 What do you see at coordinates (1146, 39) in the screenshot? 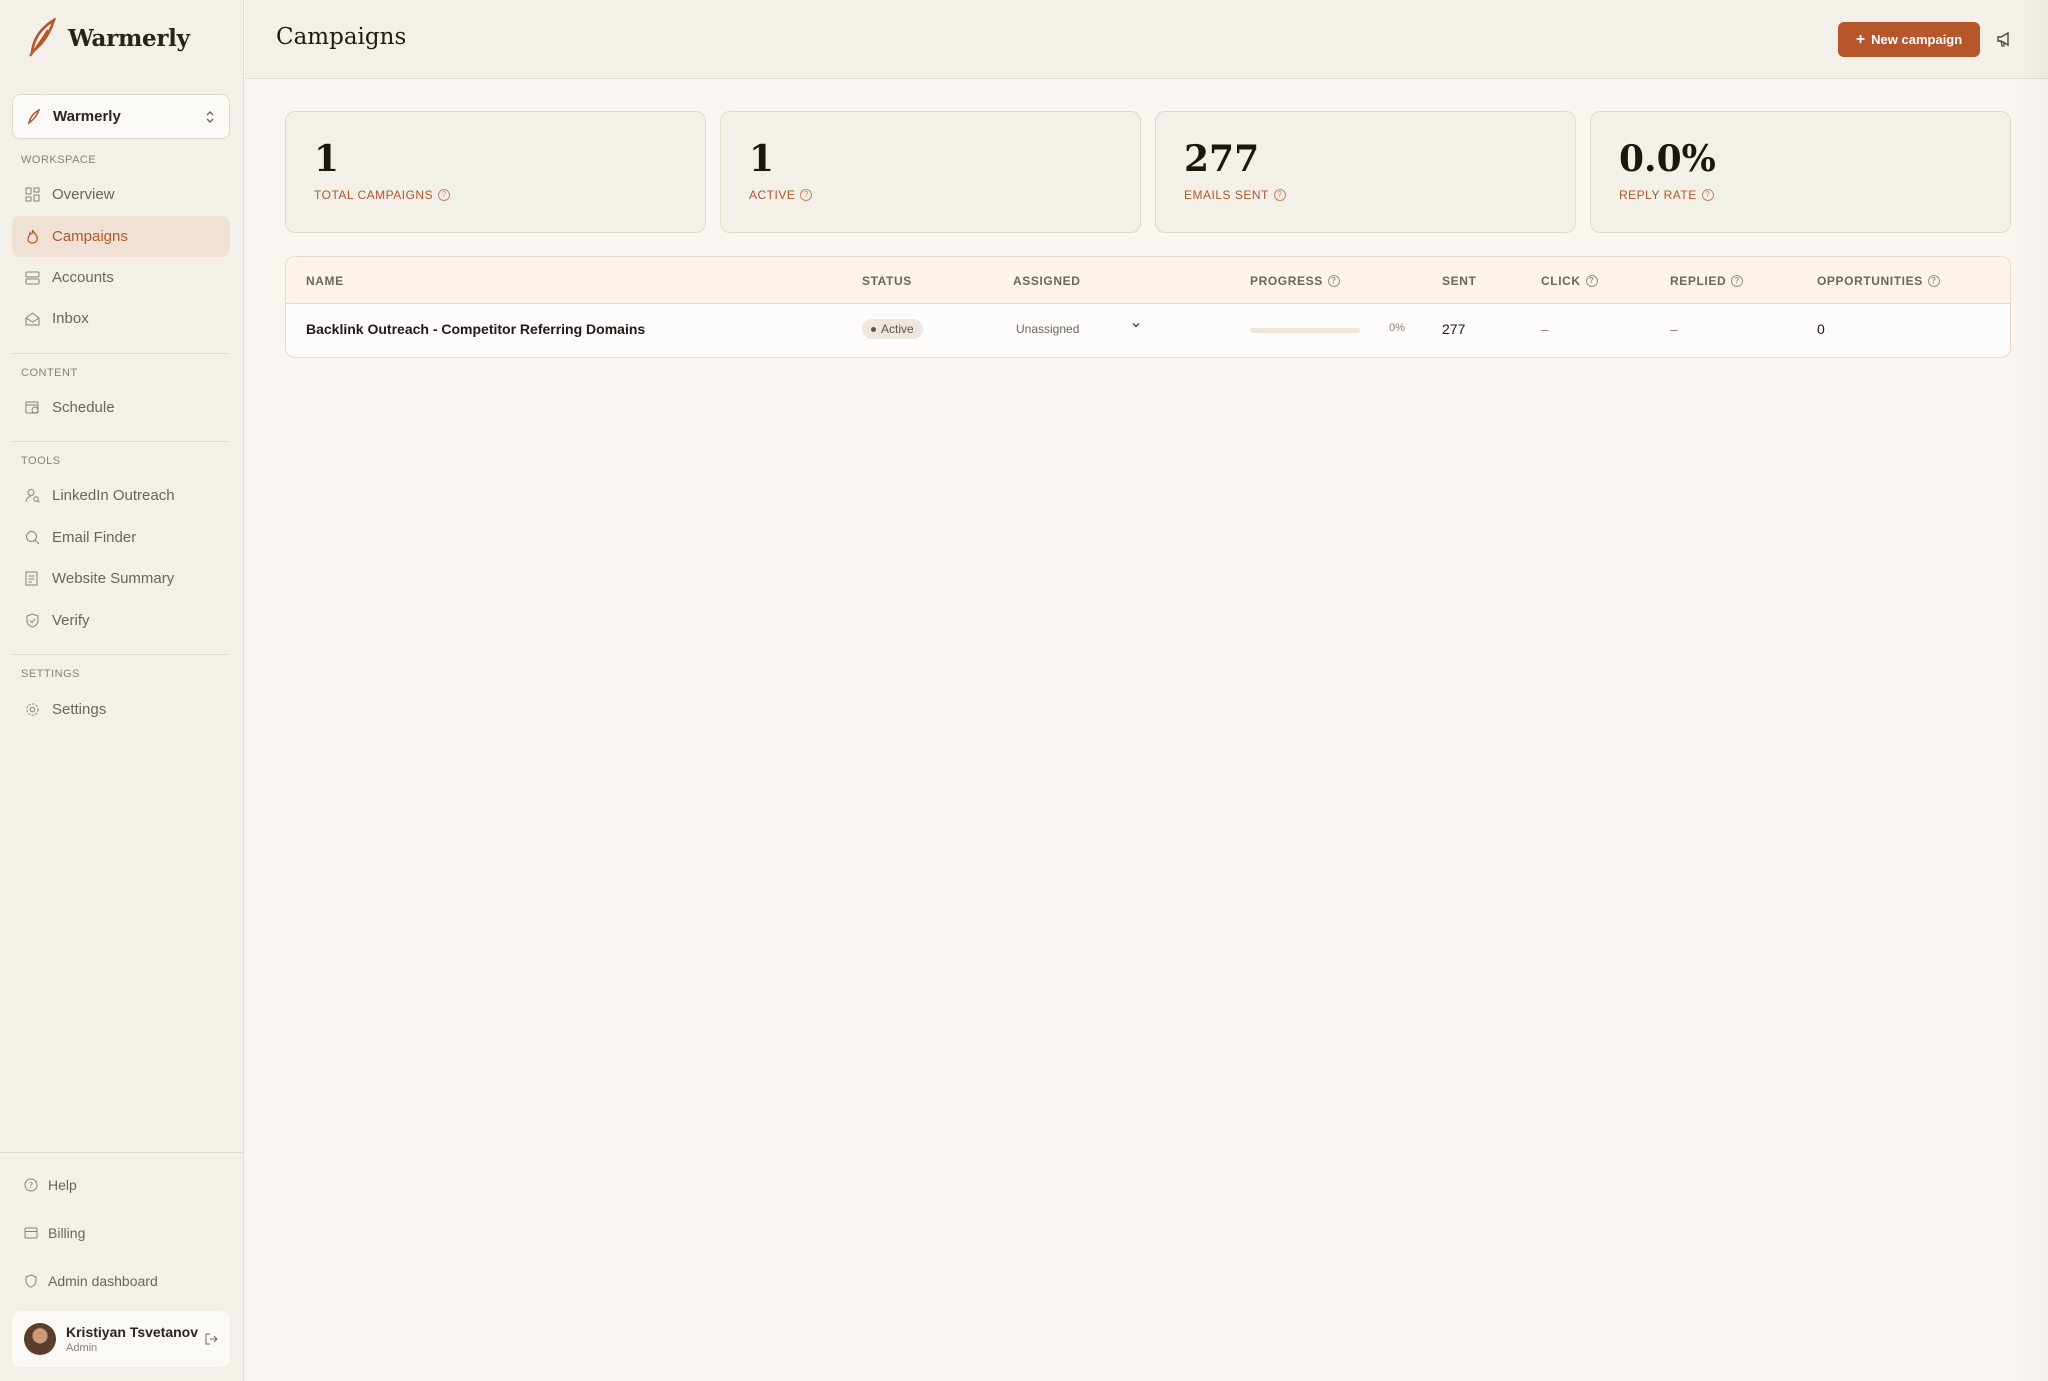
I see `top-bar: Campaigns + New campaign` at bounding box center [1146, 39].